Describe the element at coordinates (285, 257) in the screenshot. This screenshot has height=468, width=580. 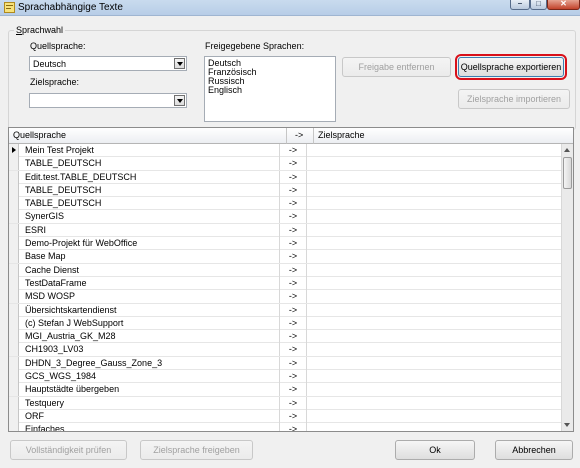
I see `table-row: Base Map ->` at that location.